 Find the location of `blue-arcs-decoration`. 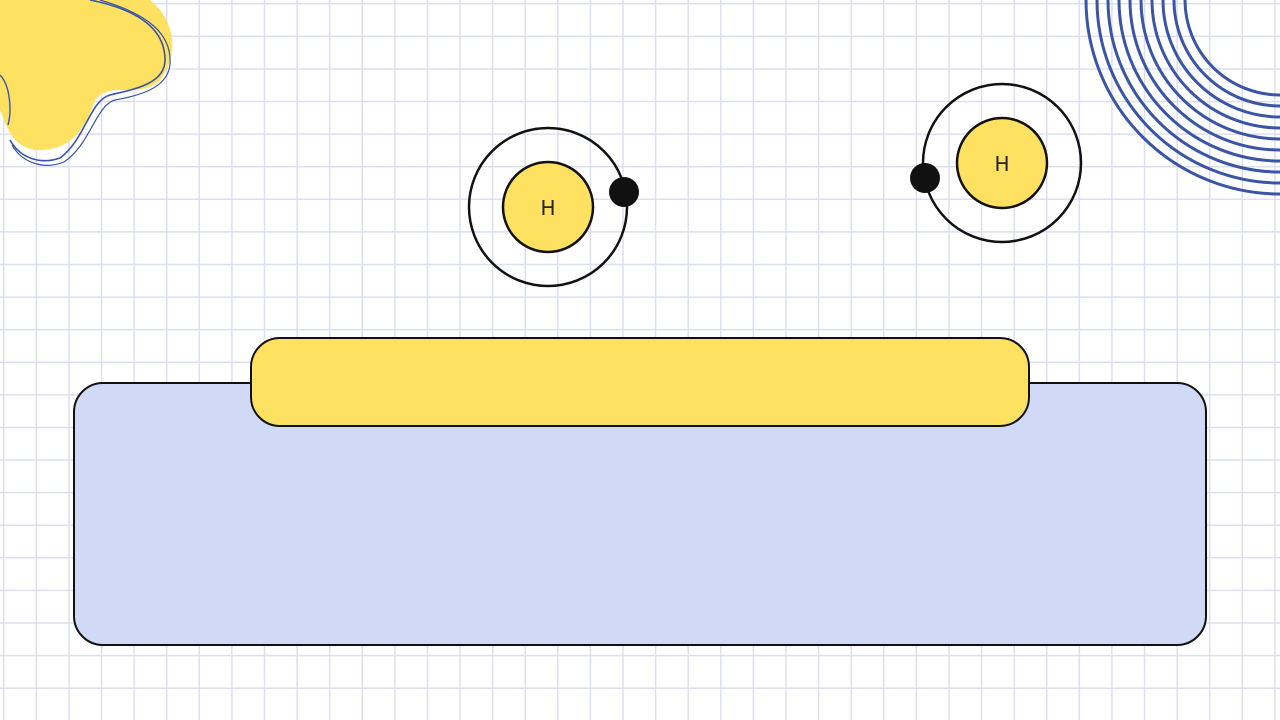

blue-arcs-decoration is located at coordinates (1180, 107).